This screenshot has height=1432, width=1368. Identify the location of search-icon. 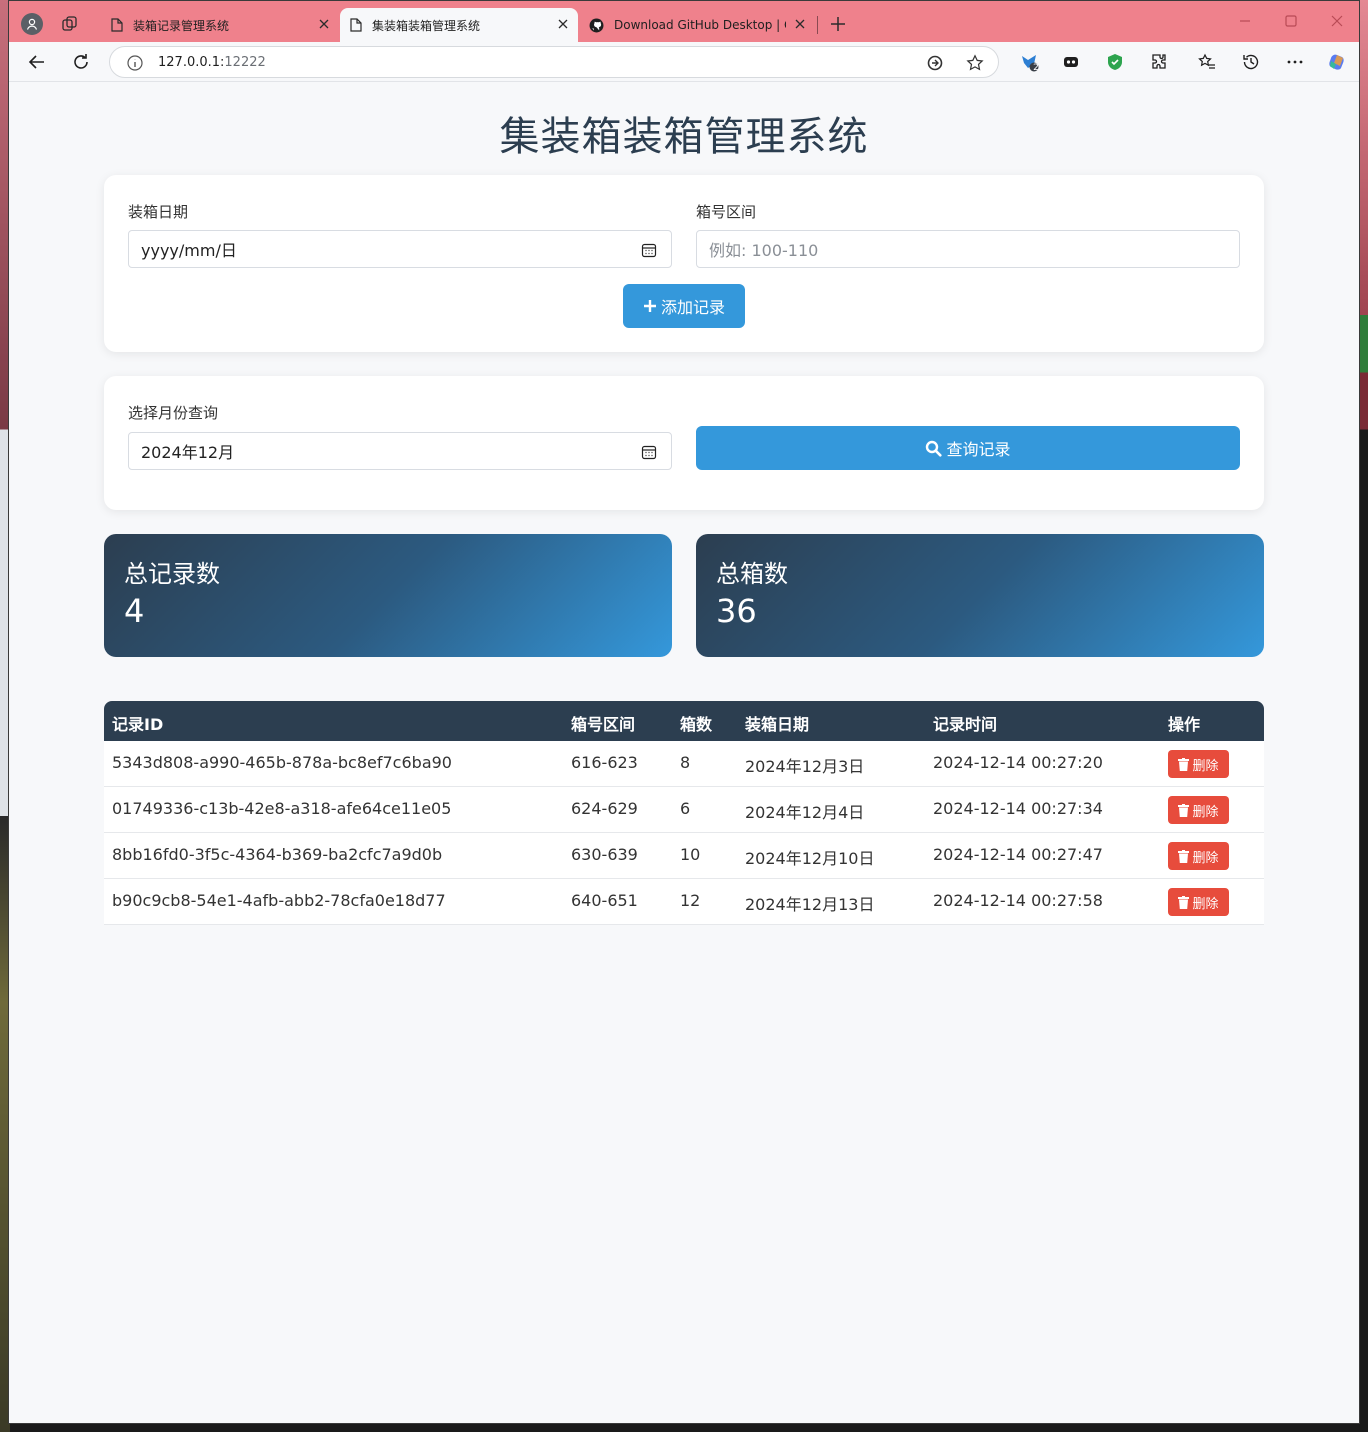
(934, 448).